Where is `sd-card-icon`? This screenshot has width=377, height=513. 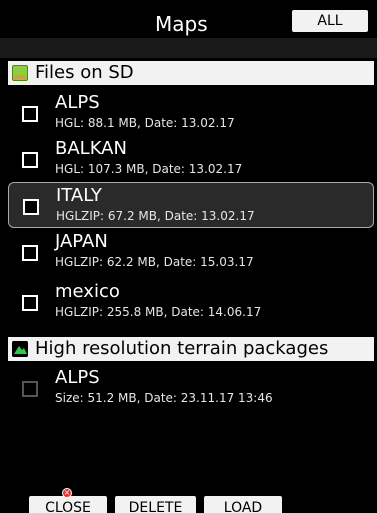
sd-card-icon is located at coordinates (20, 73).